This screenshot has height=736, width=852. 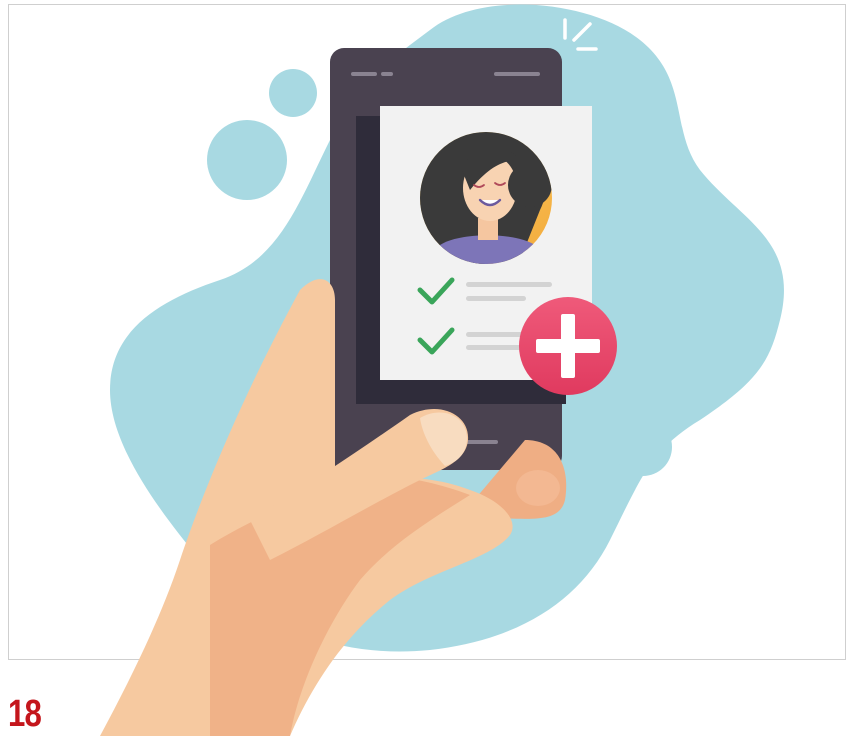 I want to click on decor-circle-large, so click(x=247, y=160).